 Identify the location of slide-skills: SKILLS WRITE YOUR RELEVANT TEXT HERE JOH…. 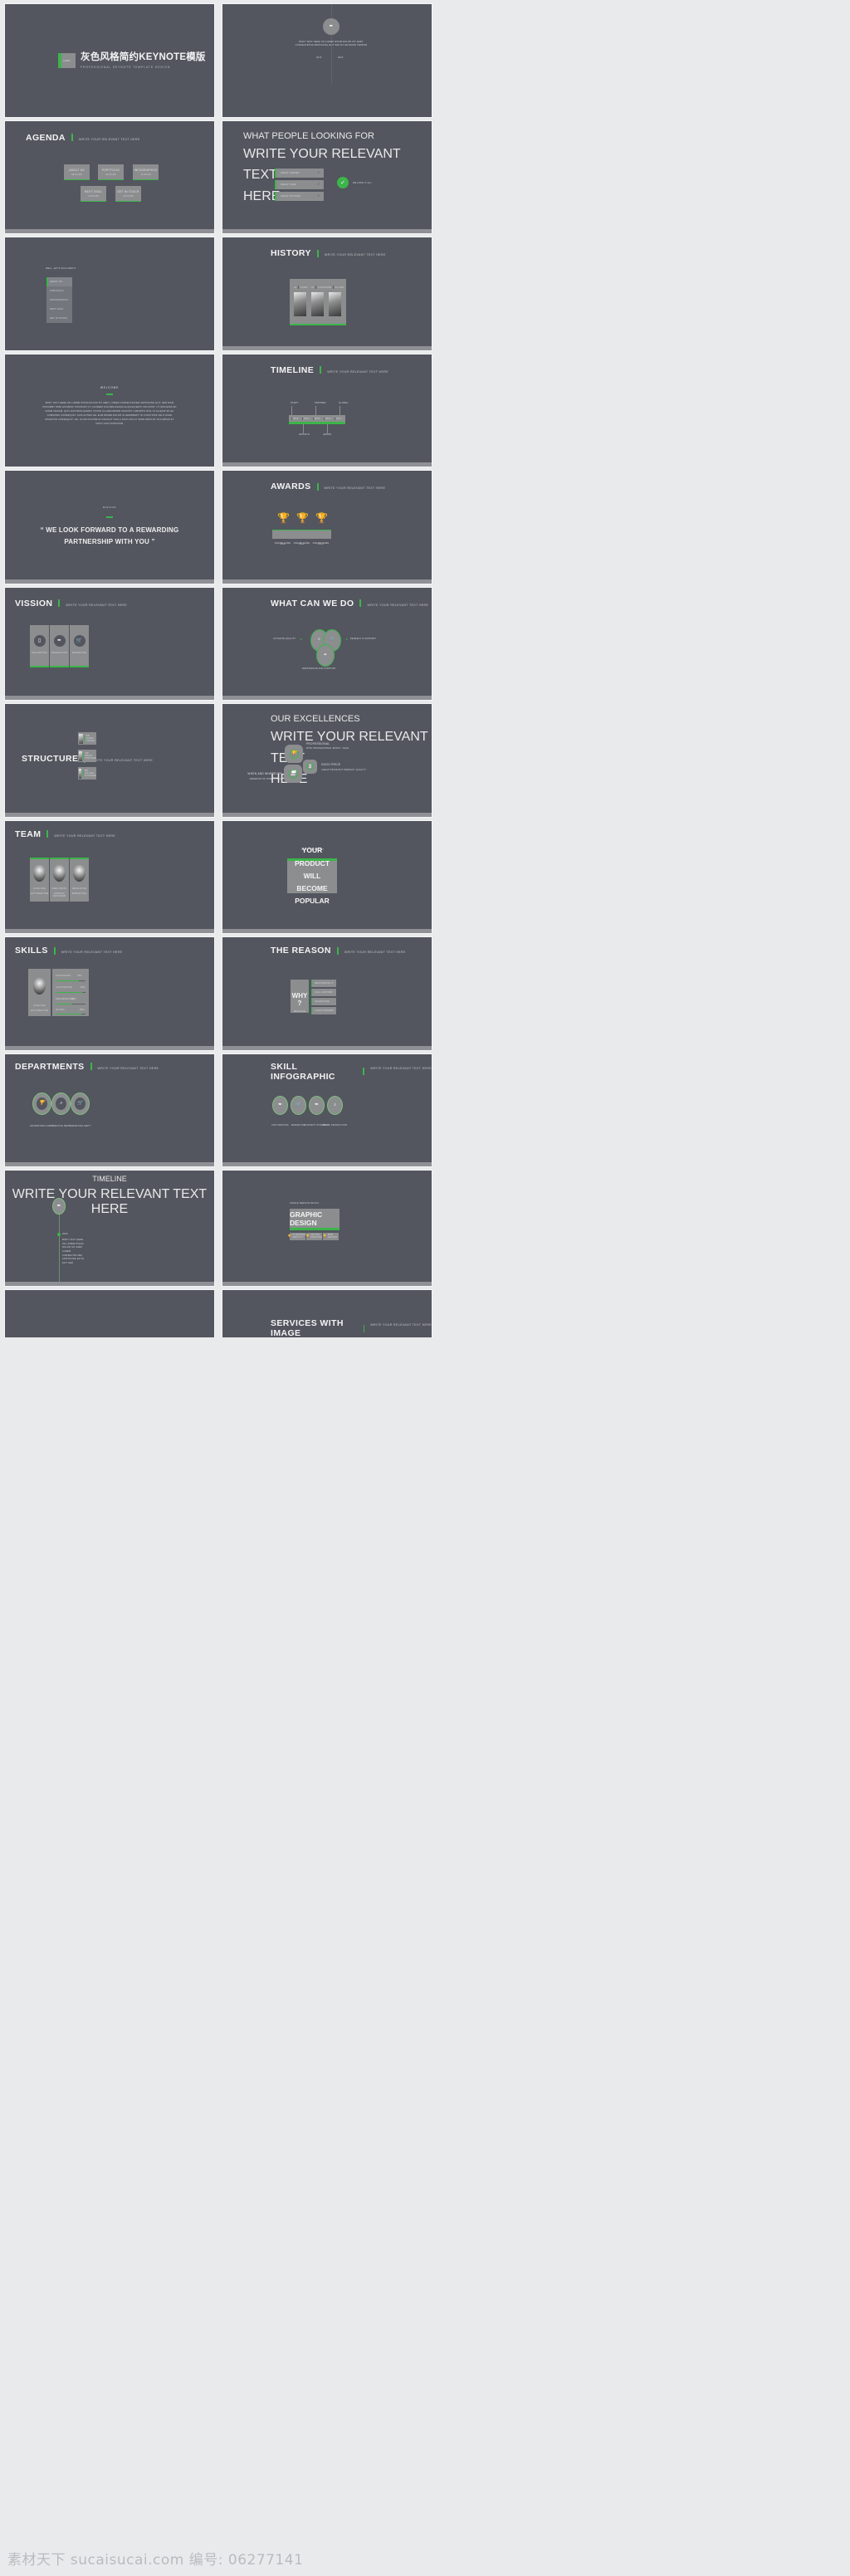
(109, 993).